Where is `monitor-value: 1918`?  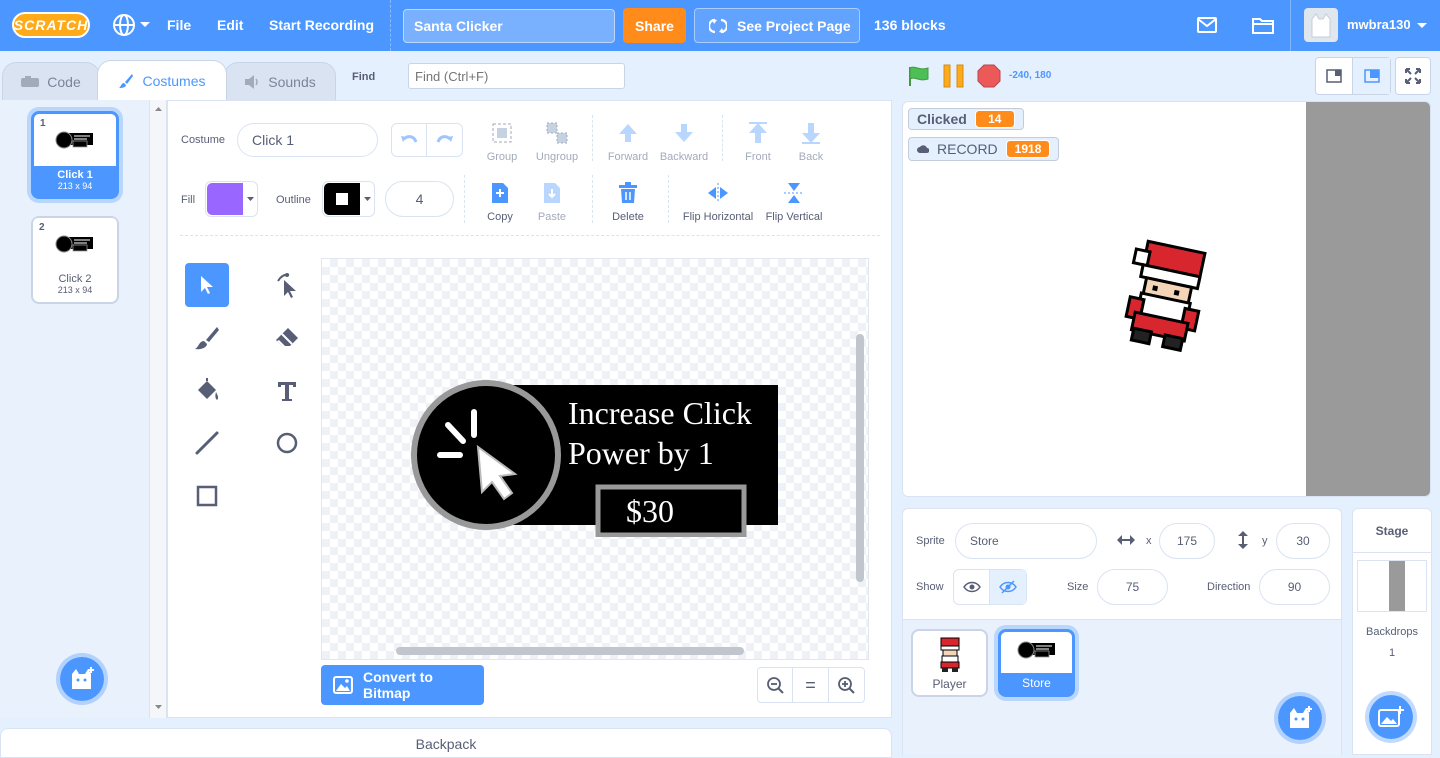 monitor-value: 1918 is located at coordinates (1028, 149).